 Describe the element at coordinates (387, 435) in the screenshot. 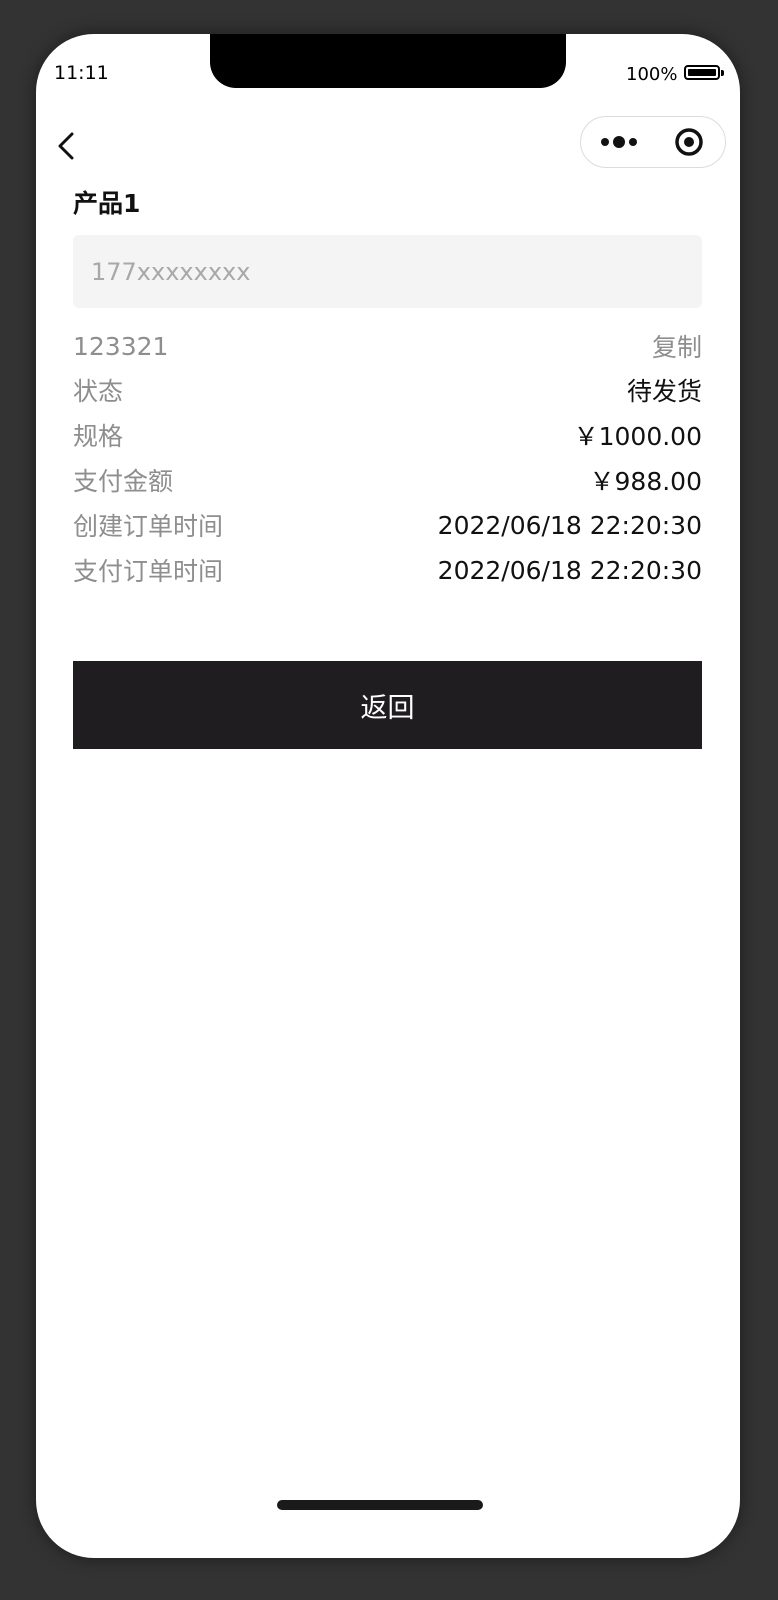

I see `spec-row: 规格 ￥1000.00` at that location.